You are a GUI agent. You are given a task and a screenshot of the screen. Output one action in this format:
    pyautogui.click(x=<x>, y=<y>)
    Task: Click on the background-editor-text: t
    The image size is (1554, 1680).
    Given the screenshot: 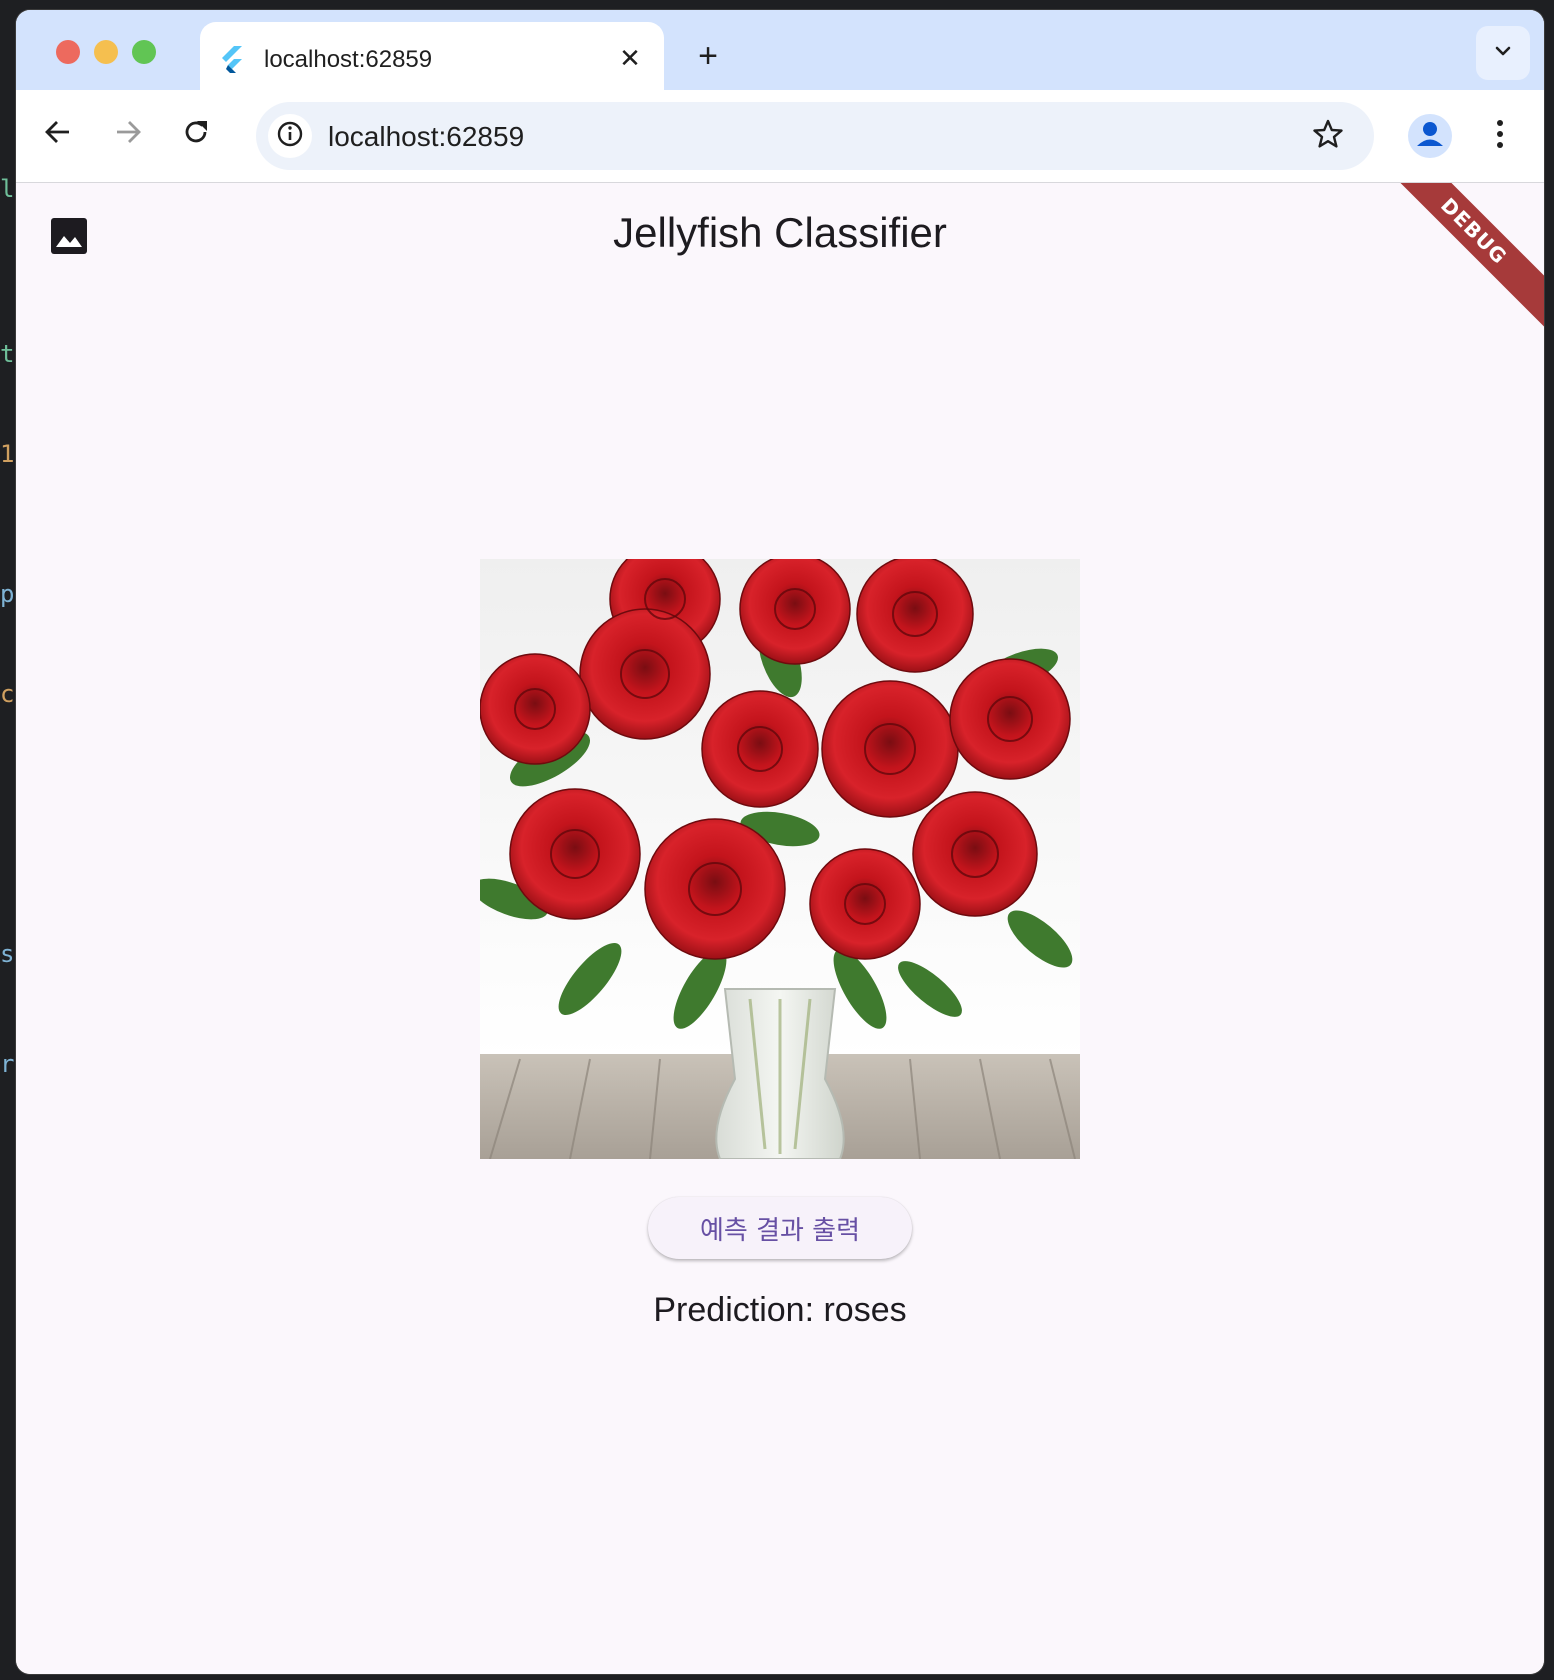 What is the action you would take?
    pyautogui.click(x=7, y=354)
    